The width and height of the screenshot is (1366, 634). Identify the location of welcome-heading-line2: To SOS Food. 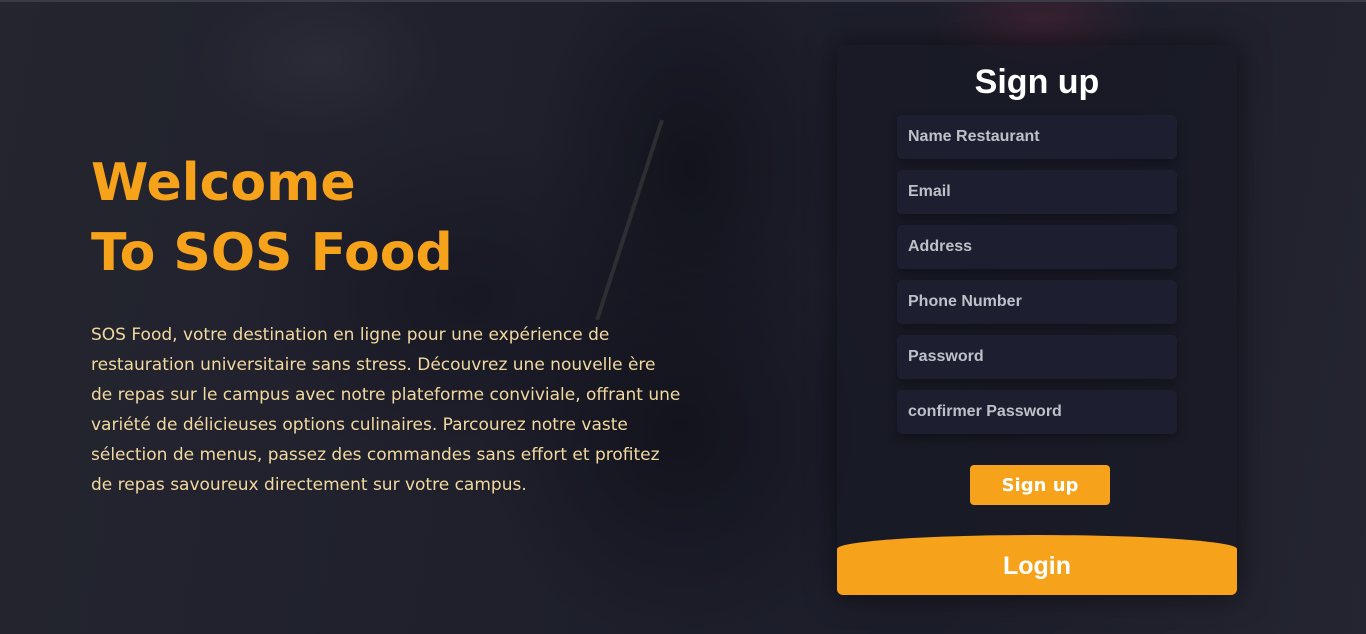
(272, 253).